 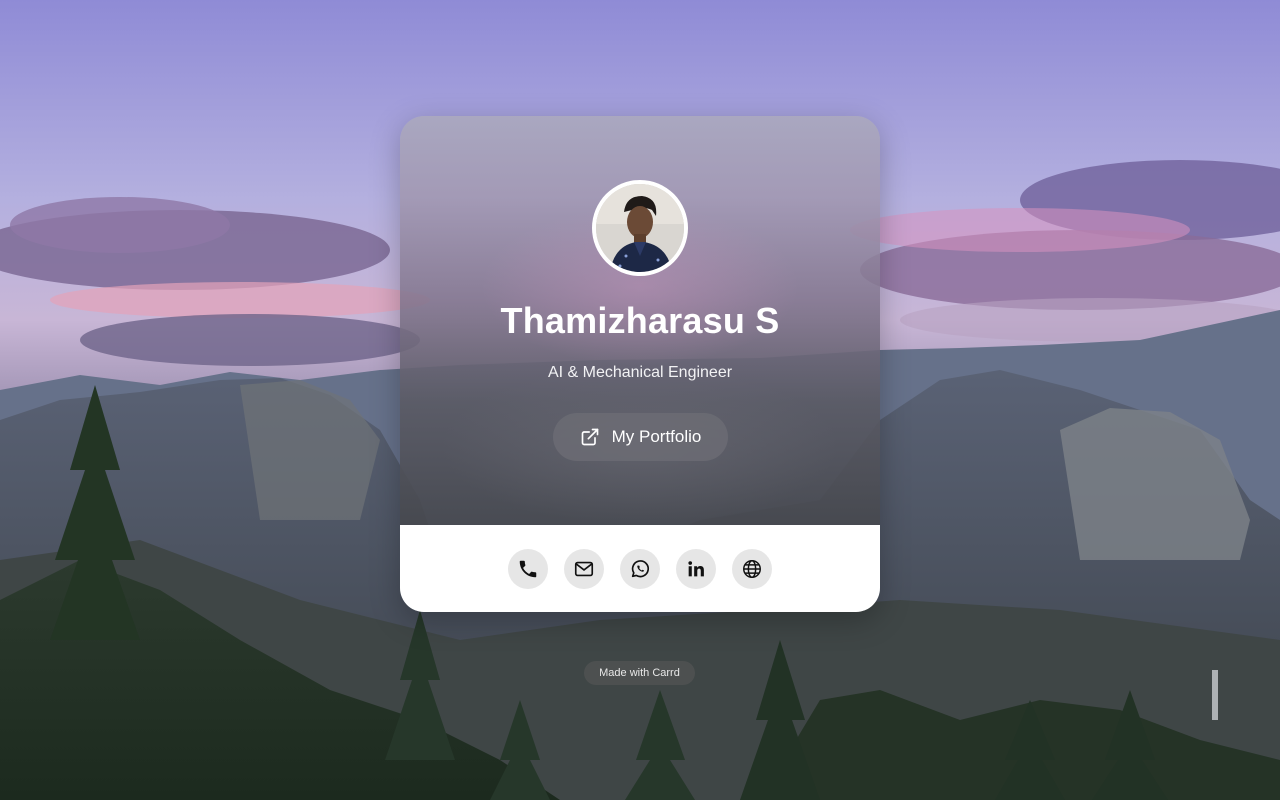 I want to click on email-button, so click(x=584, y=569).